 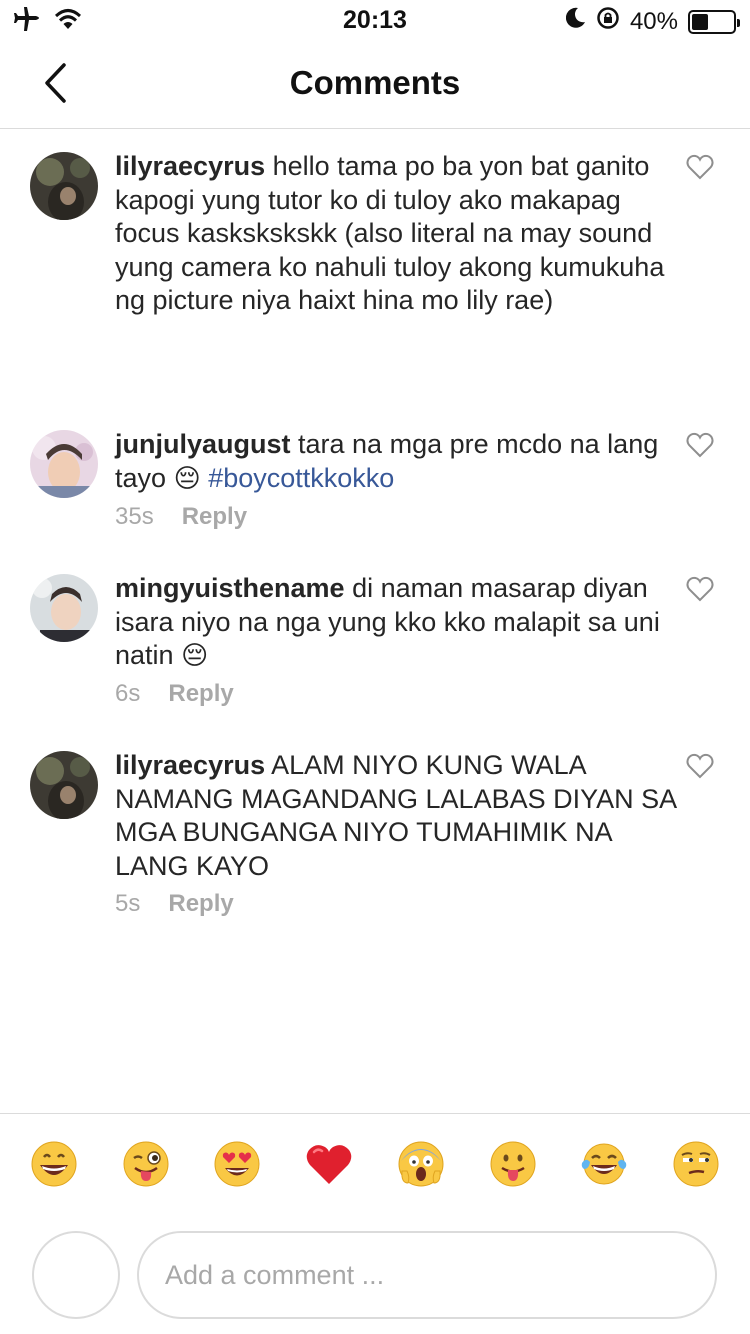 I want to click on grinning-emoji-button, so click(x=54, y=1164).